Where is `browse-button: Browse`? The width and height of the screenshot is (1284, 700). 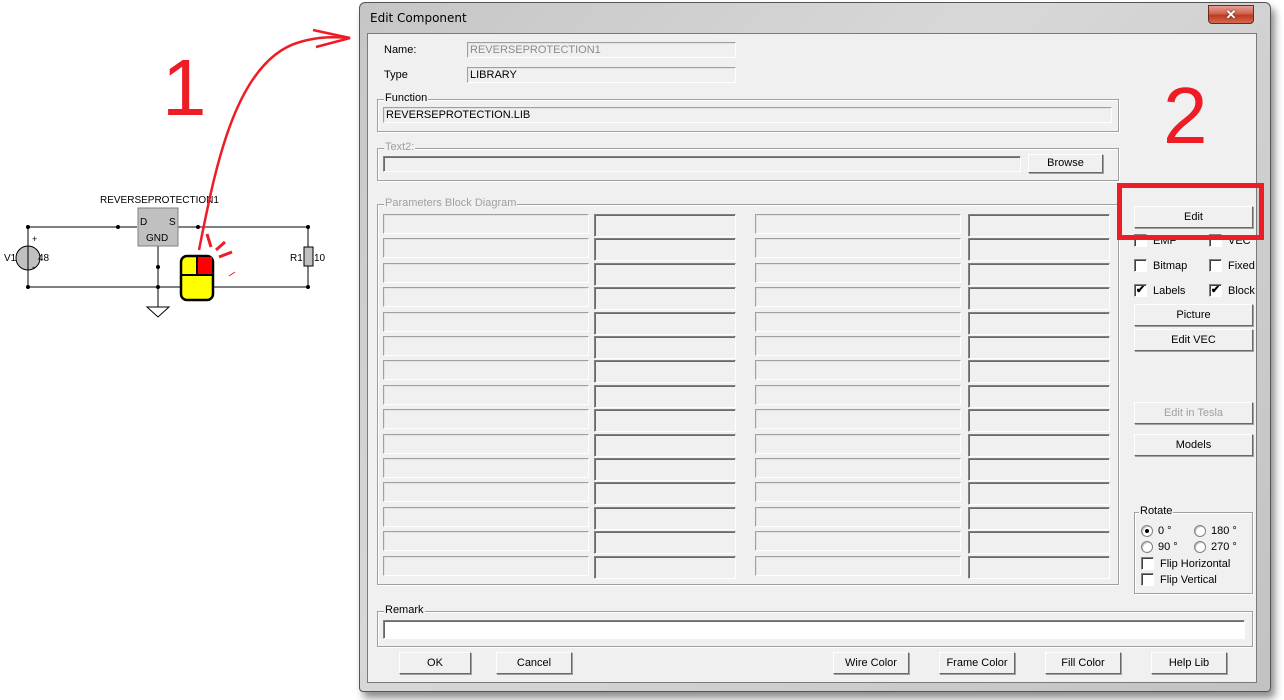
browse-button: Browse is located at coordinates (1065, 163).